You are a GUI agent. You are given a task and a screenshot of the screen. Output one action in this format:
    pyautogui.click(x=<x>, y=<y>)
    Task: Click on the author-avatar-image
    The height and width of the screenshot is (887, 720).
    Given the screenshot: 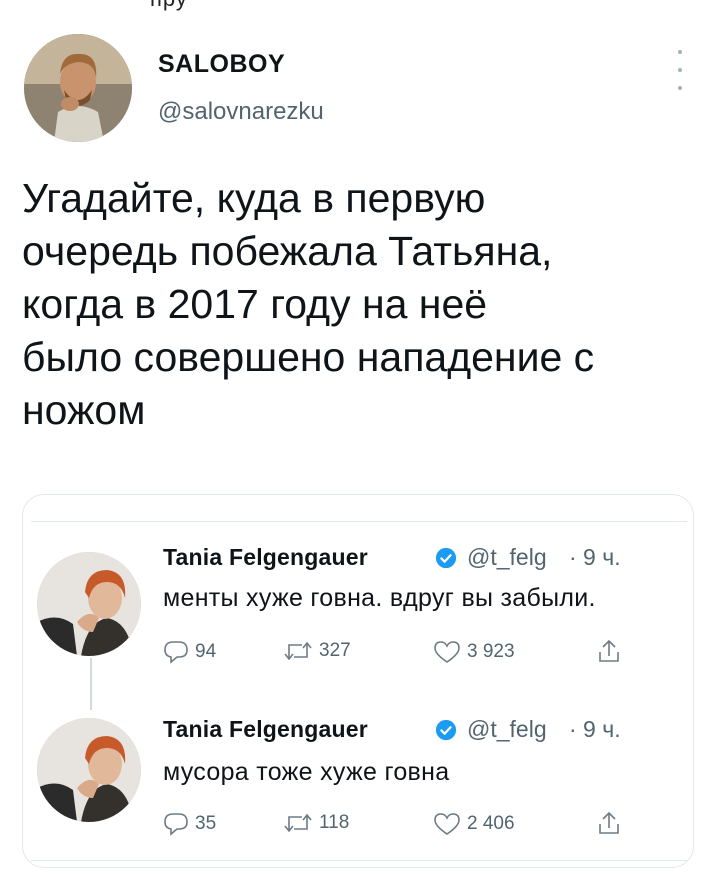 What is the action you would take?
    pyautogui.click(x=78, y=88)
    